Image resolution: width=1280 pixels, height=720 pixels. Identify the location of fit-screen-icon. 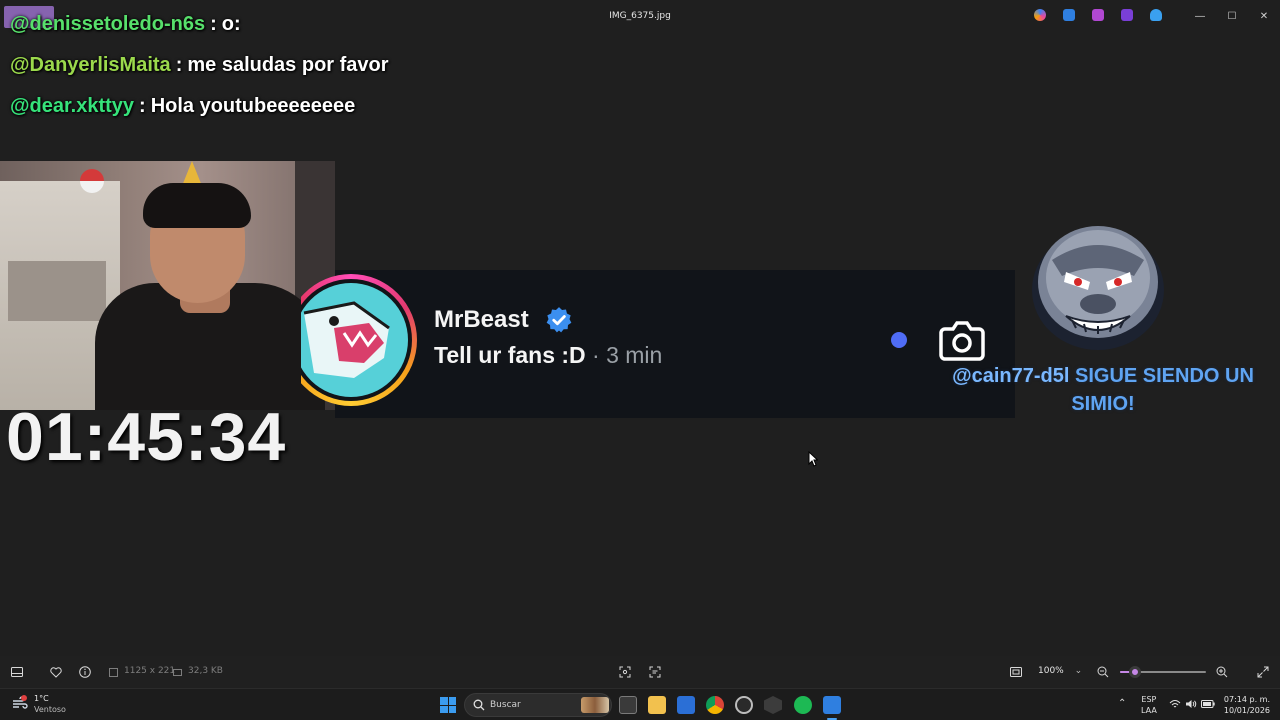
(1016, 672).